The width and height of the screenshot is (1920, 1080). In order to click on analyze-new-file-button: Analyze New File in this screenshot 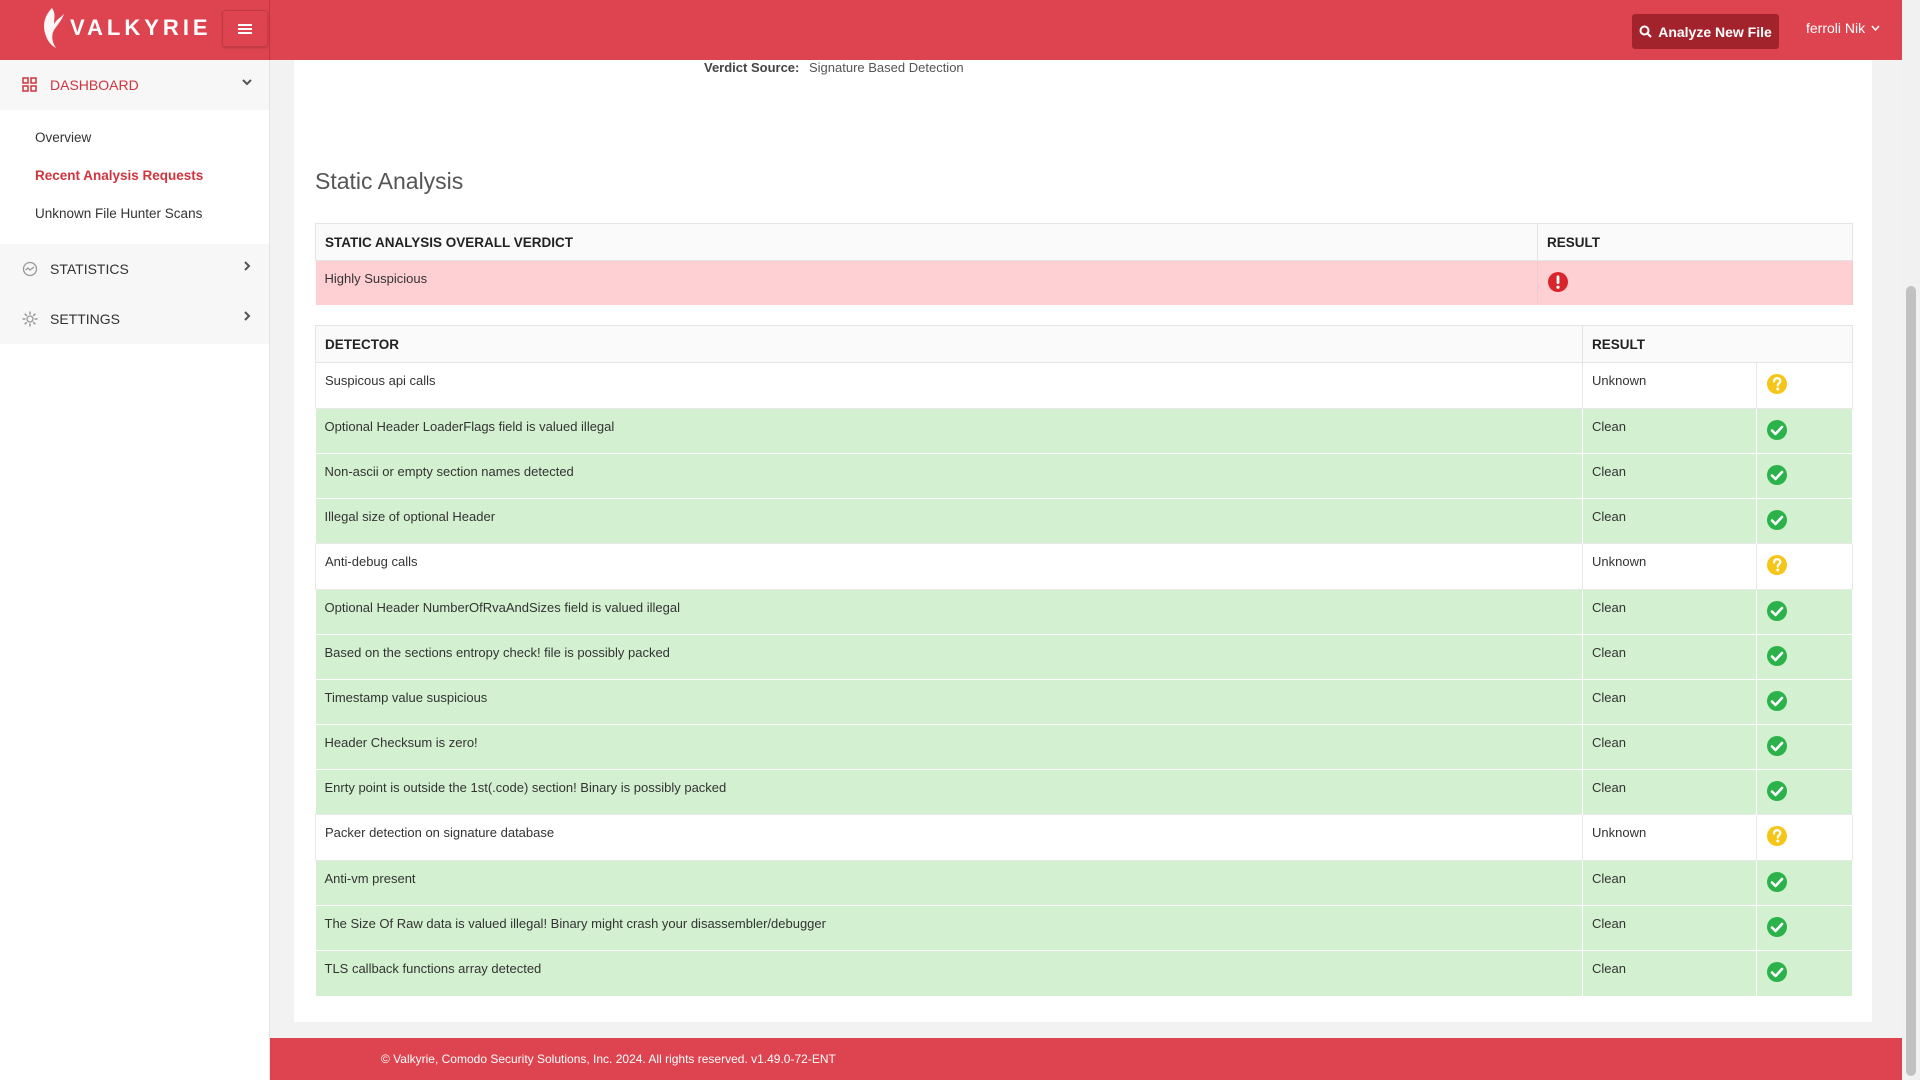, I will do `click(1705, 31)`.